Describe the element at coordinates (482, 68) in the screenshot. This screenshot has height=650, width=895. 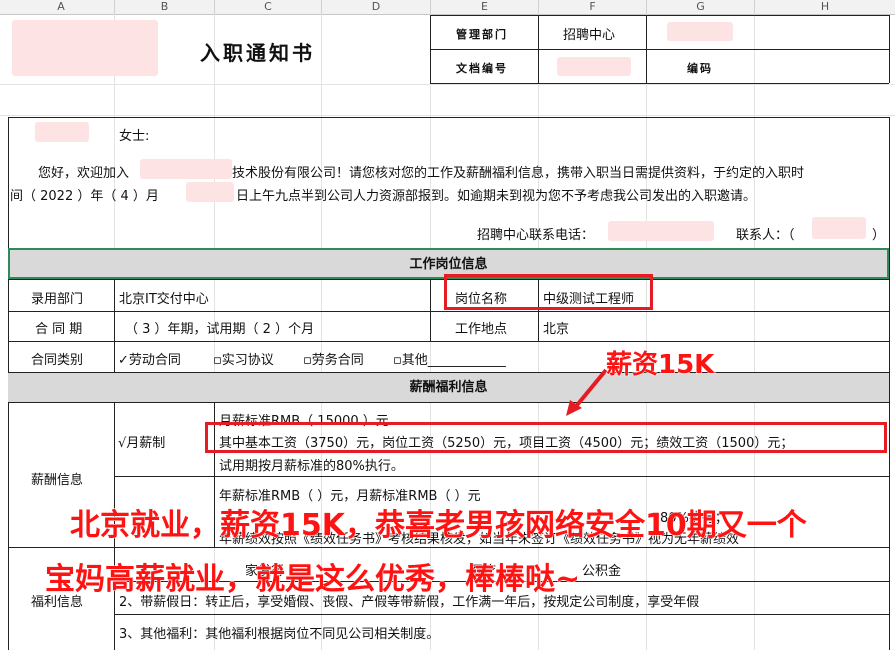
I see `document-number-label: 文档编号` at that location.